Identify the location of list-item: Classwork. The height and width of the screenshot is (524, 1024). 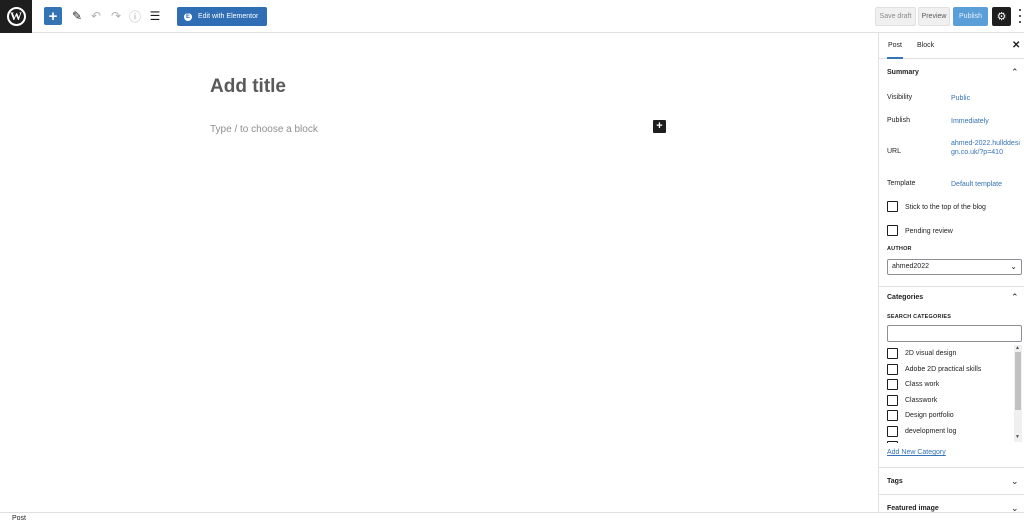
(946, 401).